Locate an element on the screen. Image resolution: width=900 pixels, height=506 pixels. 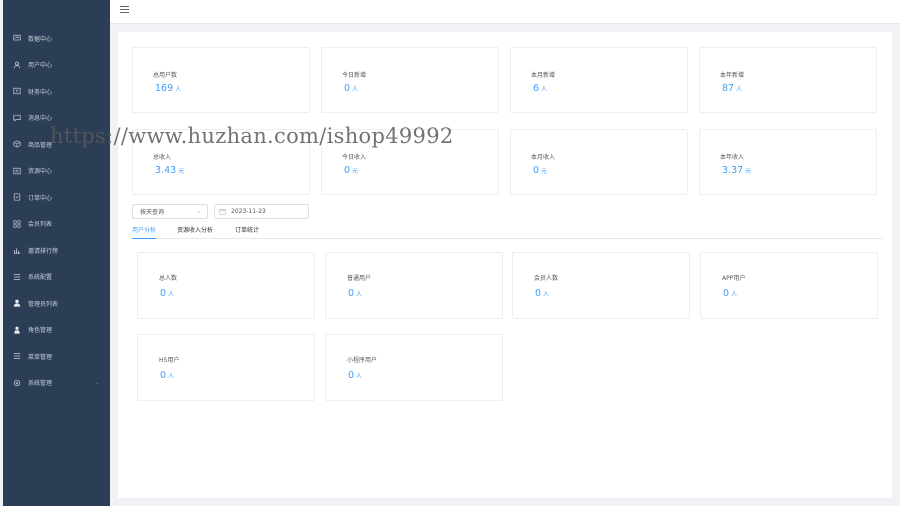
stat-value: 0人 is located at coordinates (351, 88).